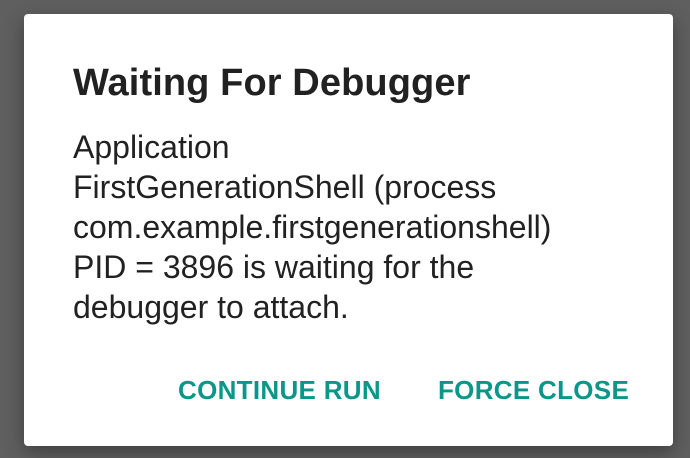 The height and width of the screenshot is (458, 690). Describe the element at coordinates (211, 307) in the screenshot. I see `message-line: debugger to attach.` at that location.